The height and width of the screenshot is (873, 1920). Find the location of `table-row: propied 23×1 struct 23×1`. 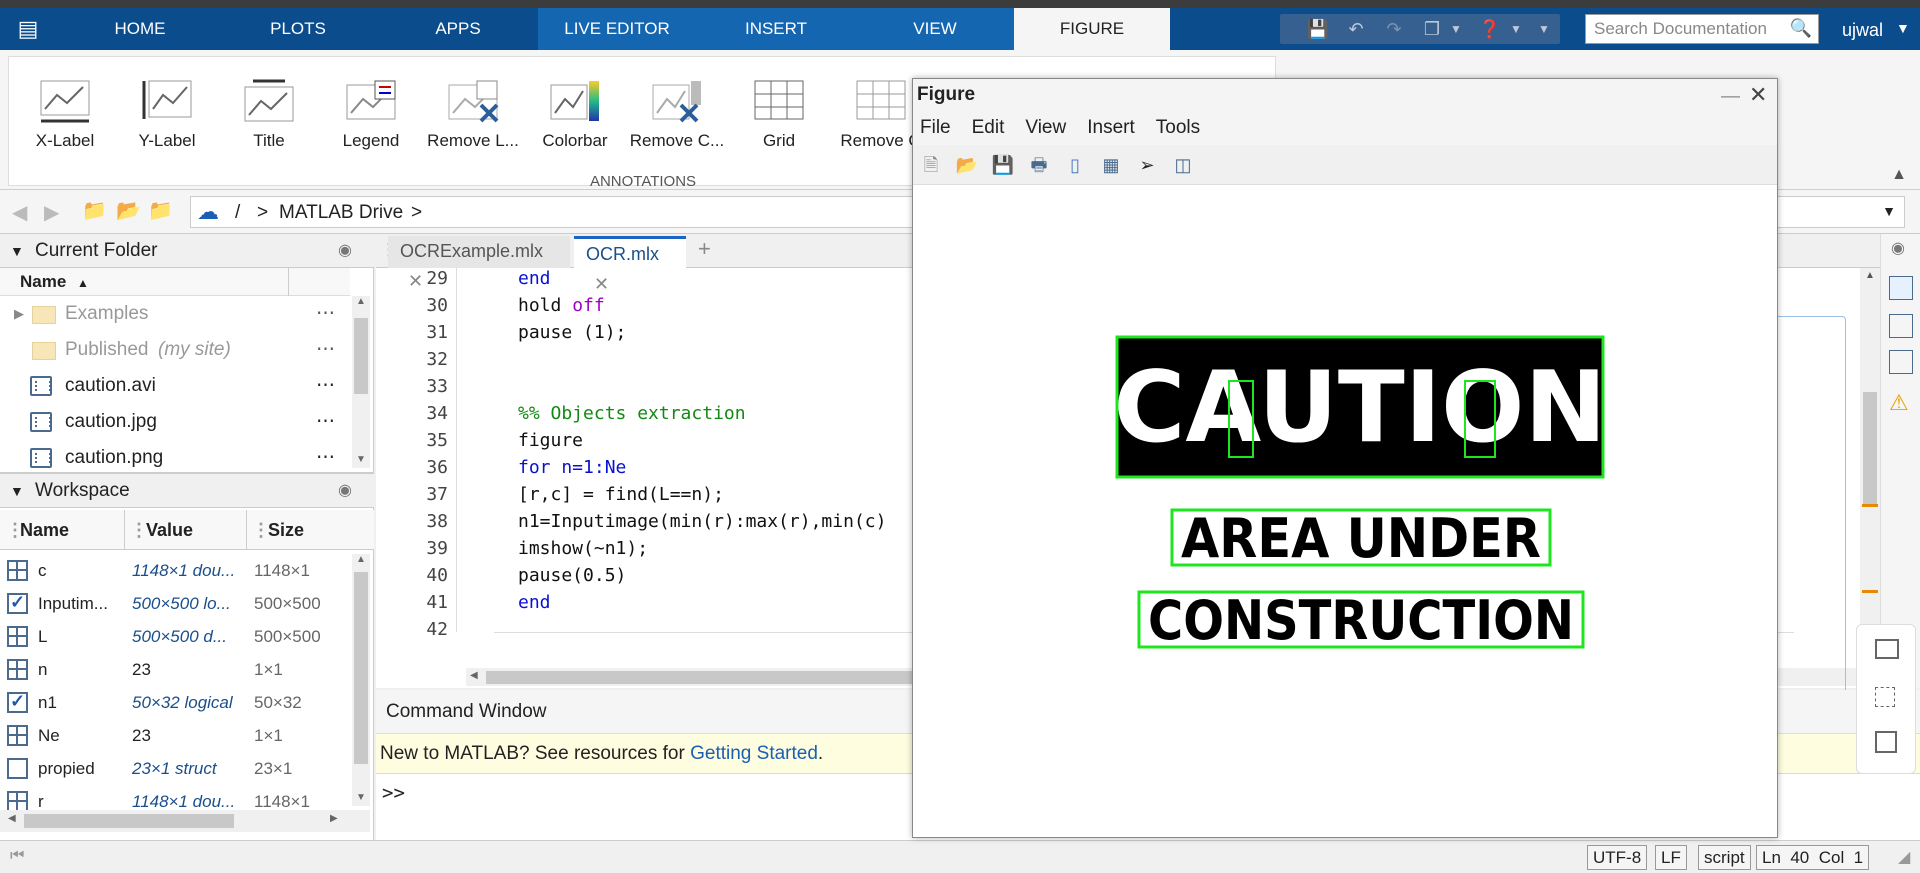

table-row: propied 23×1 struct 23×1 is located at coordinates (175, 768).